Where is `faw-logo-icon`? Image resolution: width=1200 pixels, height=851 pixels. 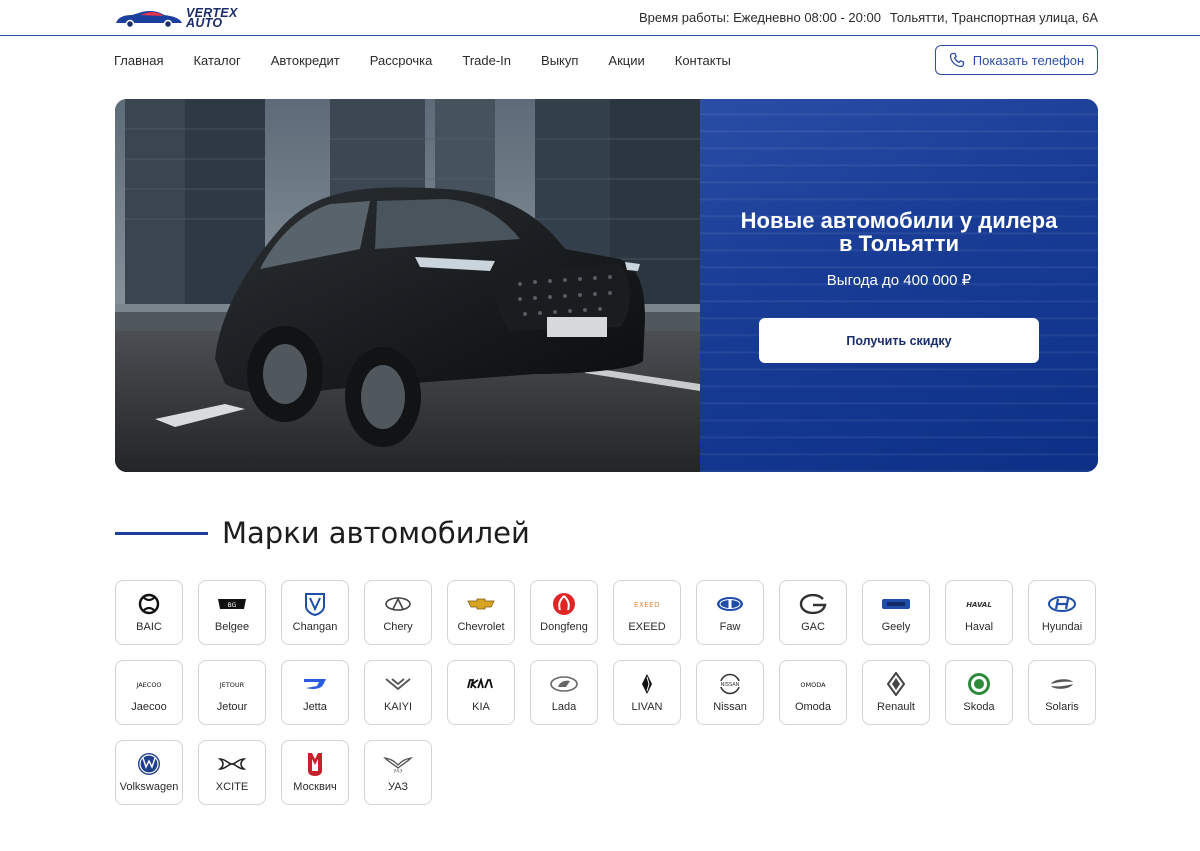 faw-logo-icon is located at coordinates (730, 604).